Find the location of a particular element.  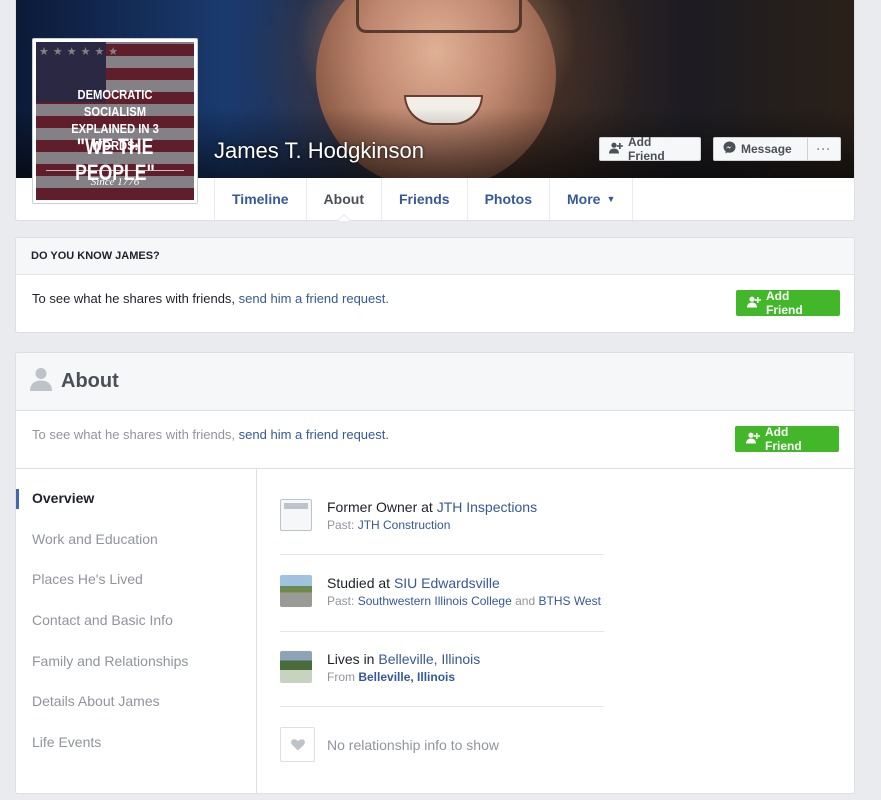

education-prefix: Studied at is located at coordinates (360, 583).